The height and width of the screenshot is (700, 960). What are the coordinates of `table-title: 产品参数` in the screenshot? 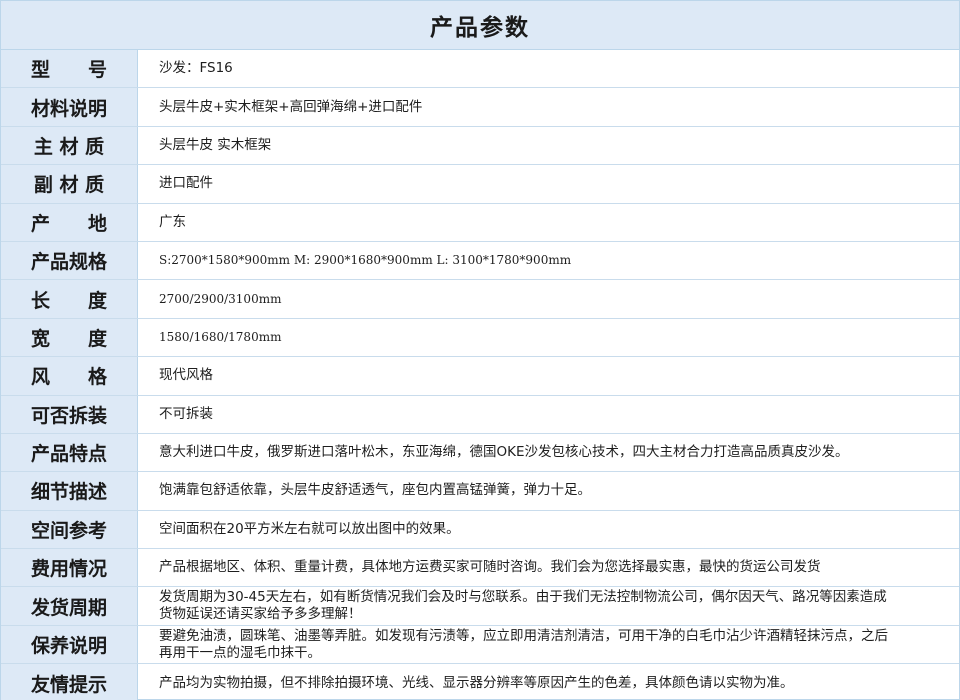 It's located at (480, 28).